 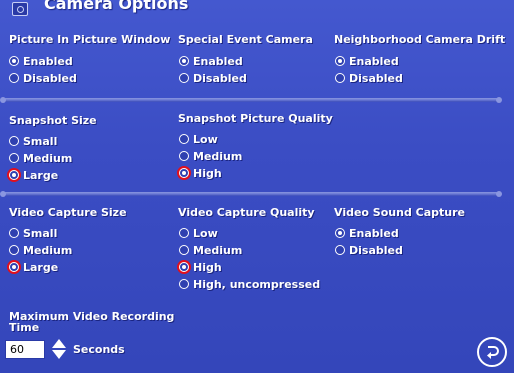 I want to click on video-sound-disabled-option: Disabled, so click(x=369, y=250).